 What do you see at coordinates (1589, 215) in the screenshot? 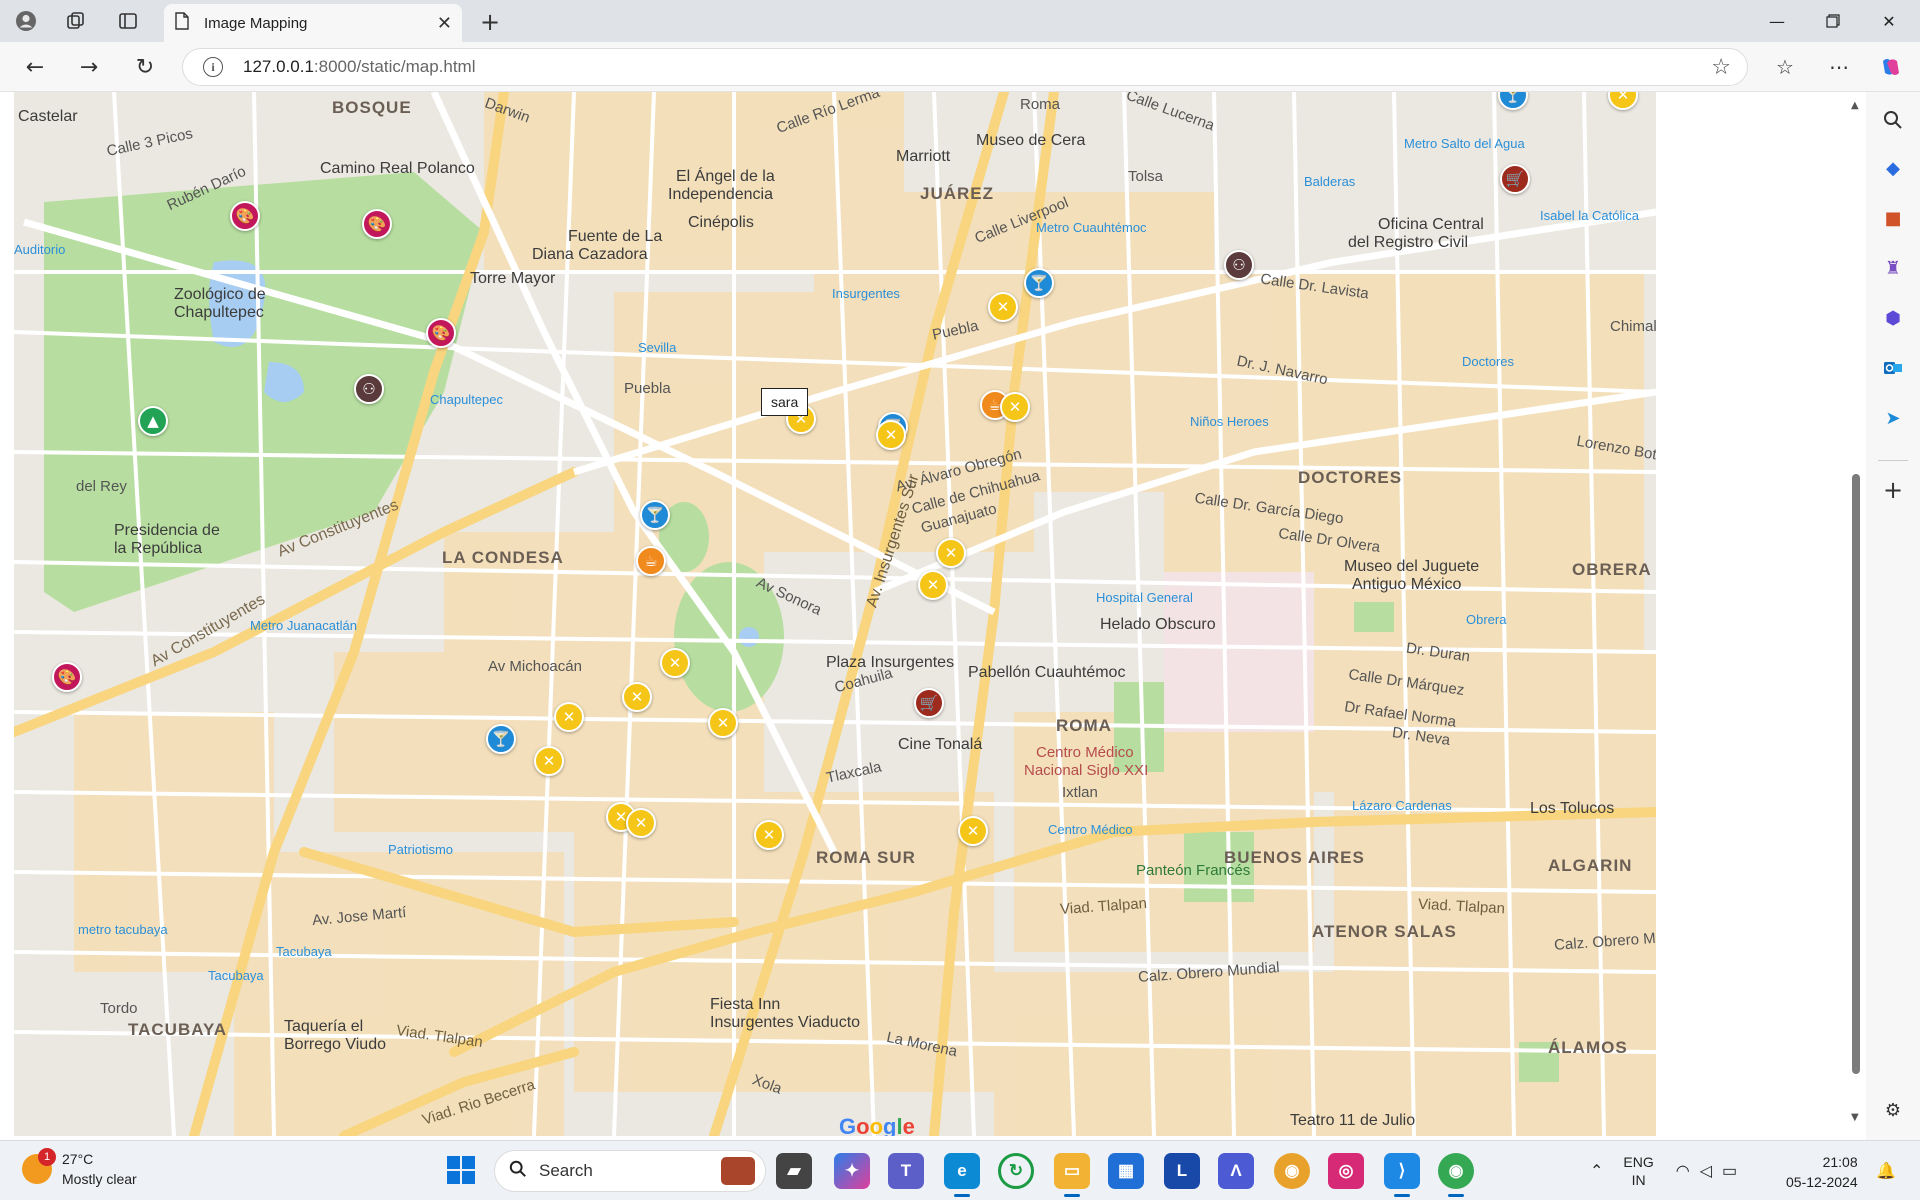
I see `metro-label: Isabel la Católica` at bounding box center [1589, 215].